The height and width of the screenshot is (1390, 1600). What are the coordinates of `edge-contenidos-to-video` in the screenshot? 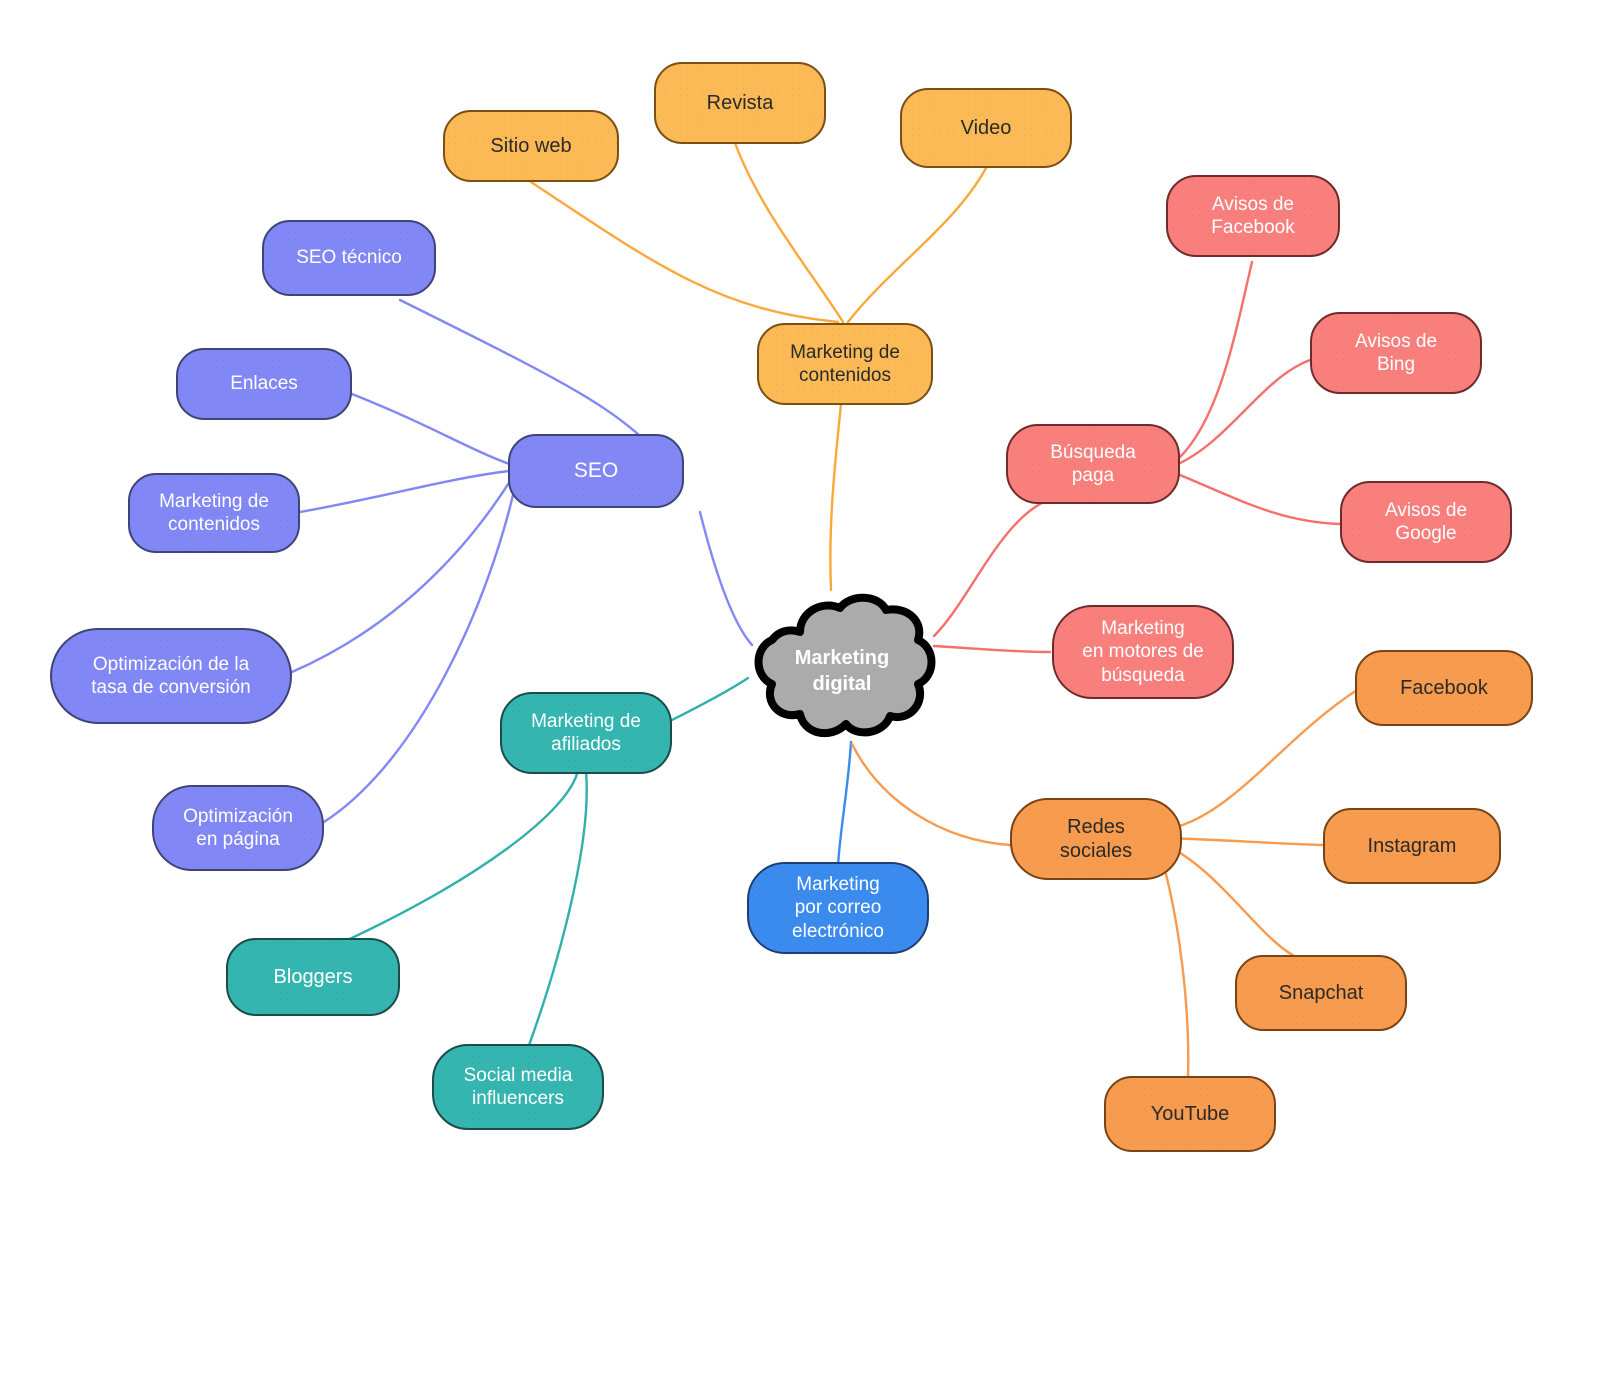 It's located at (917, 245).